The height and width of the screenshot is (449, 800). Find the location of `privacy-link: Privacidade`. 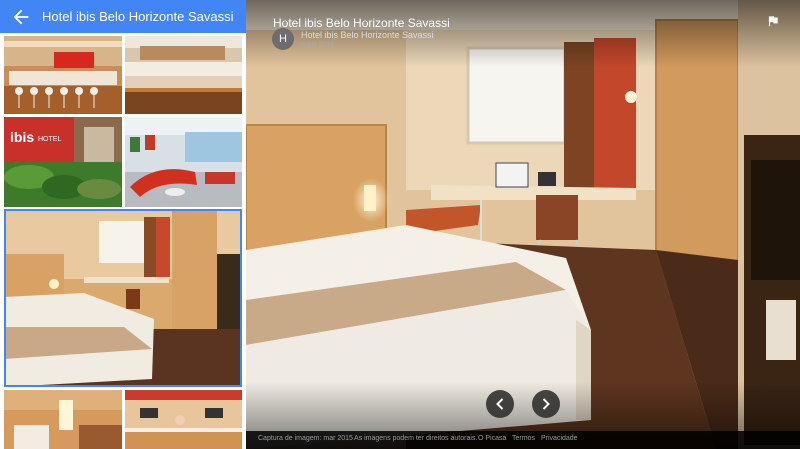

privacy-link: Privacidade is located at coordinates (559, 438).